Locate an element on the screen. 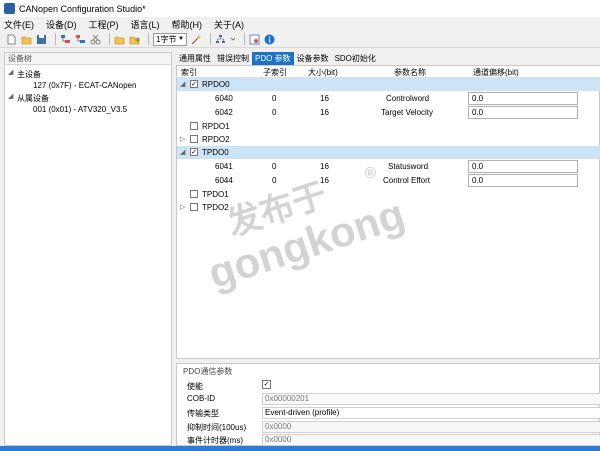  table-row: 6041 0 16 Statusword 0.0 is located at coordinates (388, 166).